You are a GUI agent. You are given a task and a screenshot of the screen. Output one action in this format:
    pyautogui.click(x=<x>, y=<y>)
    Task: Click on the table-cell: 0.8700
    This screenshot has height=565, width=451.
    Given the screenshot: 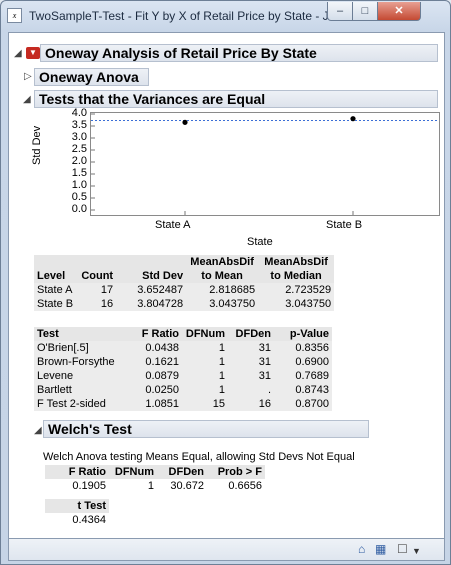 What is the action you would take?
    pyautogui.click(x=312, y=404)
    